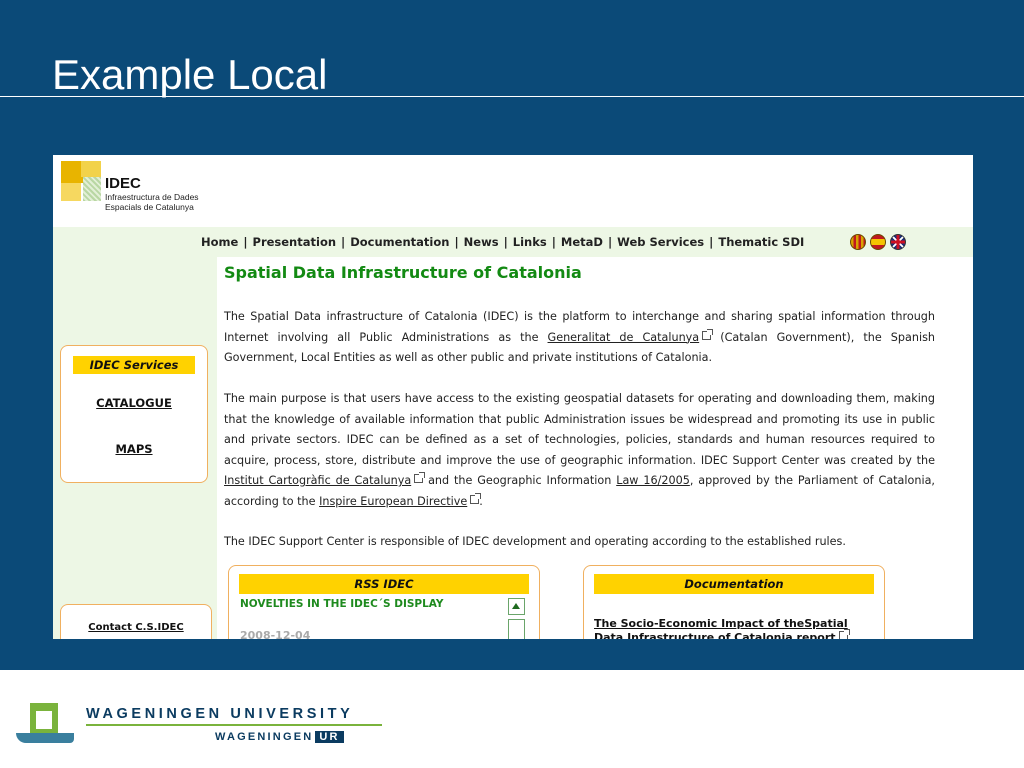  Describe the element at coordinates (660, 242) in the screenshot. I see `nav-web-services: Web Services` at that location.